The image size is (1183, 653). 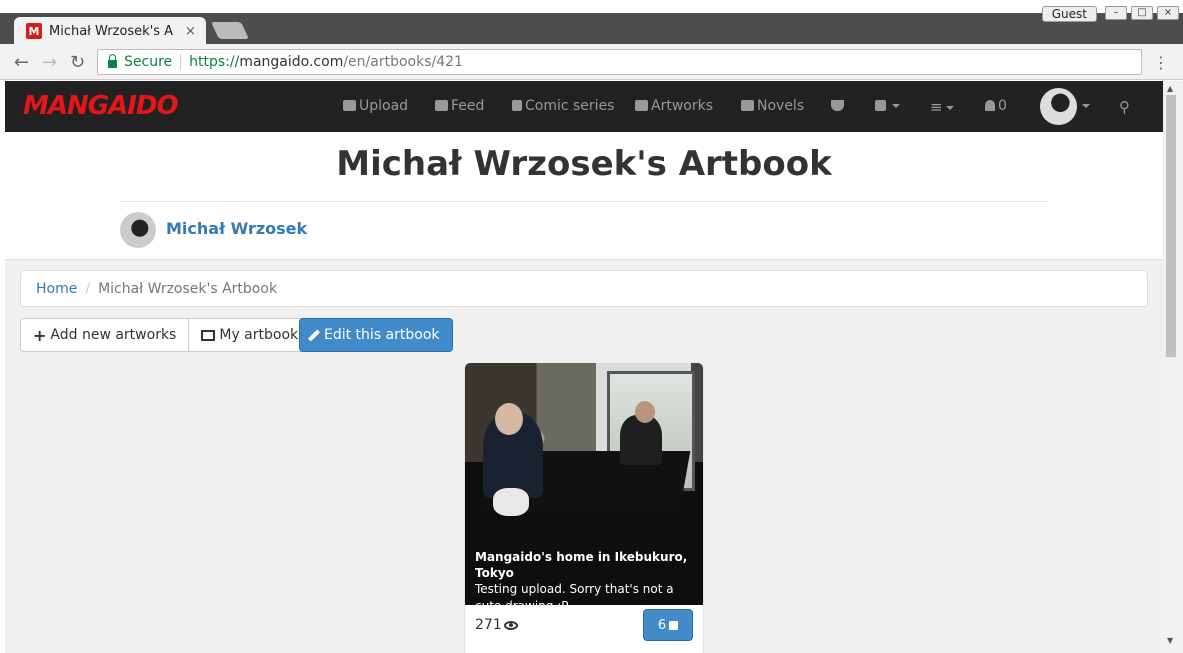 I want to click on pencil-icon, so click(x=314, y=335).